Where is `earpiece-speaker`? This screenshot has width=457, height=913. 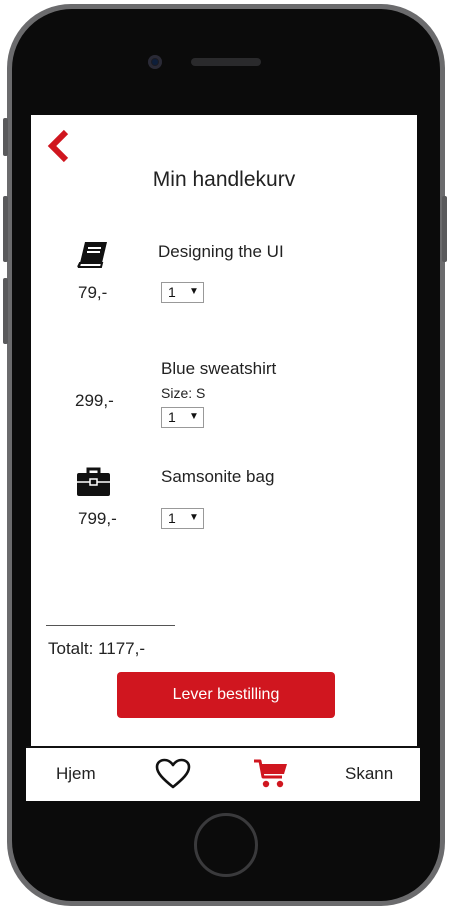
earpiece-speaker is located at coordinates (226, 62).